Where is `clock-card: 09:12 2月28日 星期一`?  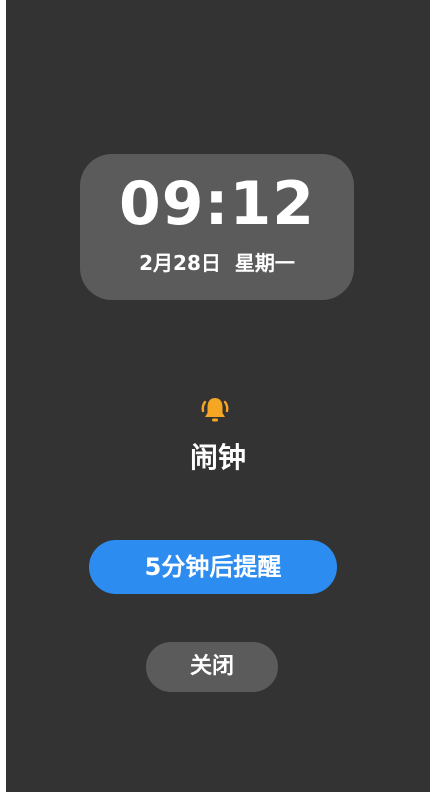 clock-card: 09:12 2月28日 星期一 is located at coordinates (217, 227).